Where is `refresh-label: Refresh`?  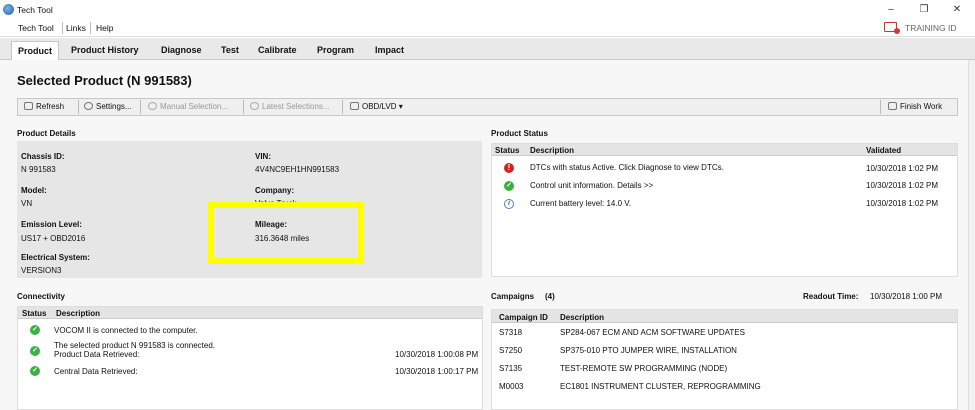
refresh-label: Refresh is located at coordinates (50, 106).